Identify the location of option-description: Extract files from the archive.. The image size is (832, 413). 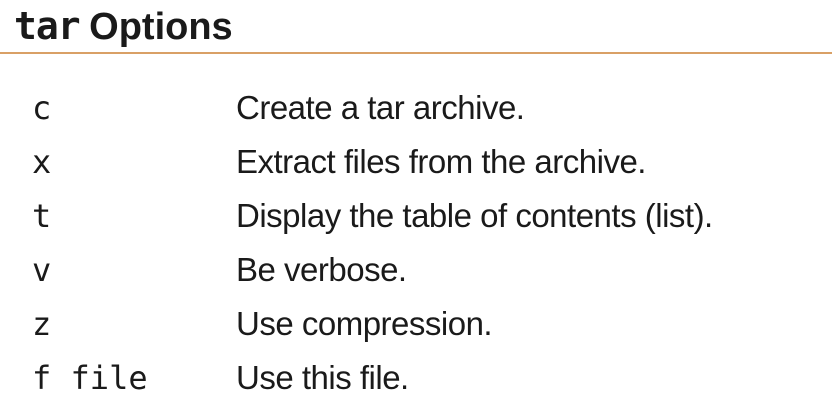
(441, 161).